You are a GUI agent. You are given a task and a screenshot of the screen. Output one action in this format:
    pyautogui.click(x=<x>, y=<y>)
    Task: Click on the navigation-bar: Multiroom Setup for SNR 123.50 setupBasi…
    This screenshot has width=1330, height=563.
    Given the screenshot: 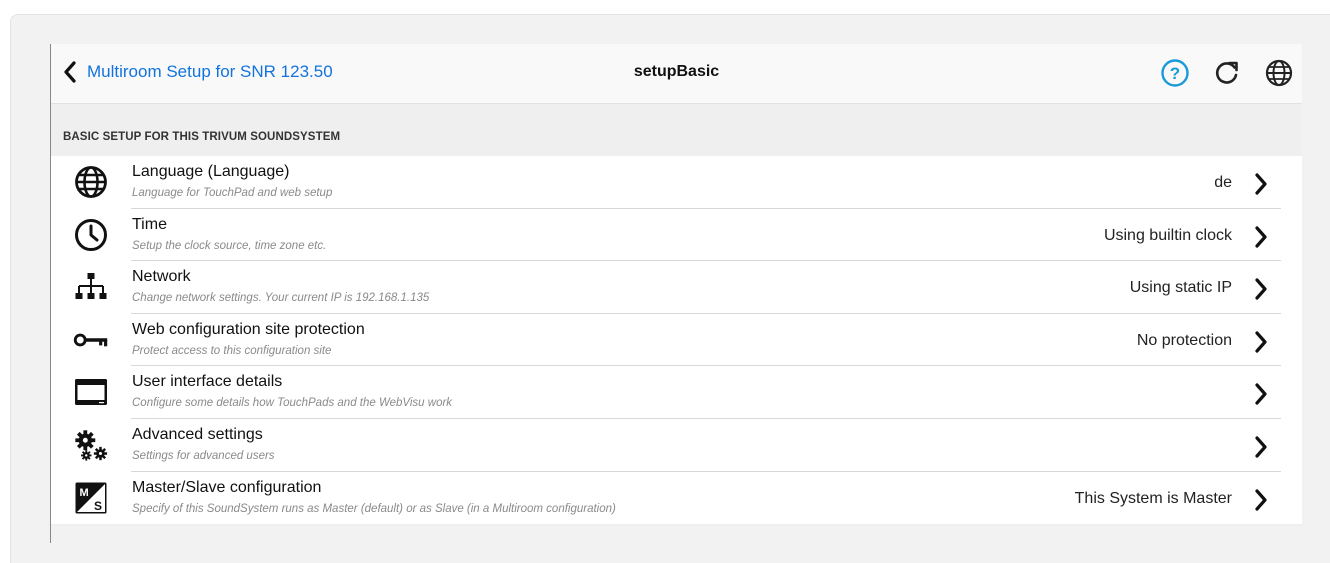 What is the action you would take?
    pyautogui.click(x=676, y=74)
    